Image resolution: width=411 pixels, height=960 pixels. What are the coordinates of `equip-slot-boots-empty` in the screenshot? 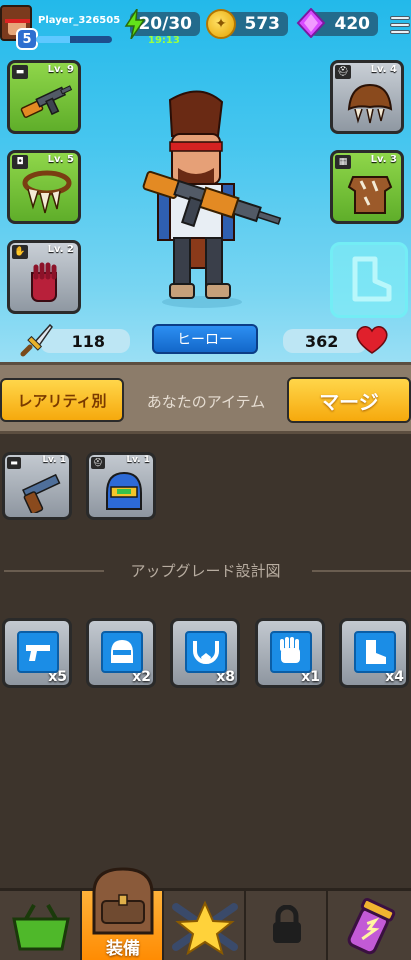 It's located at (369, 280).